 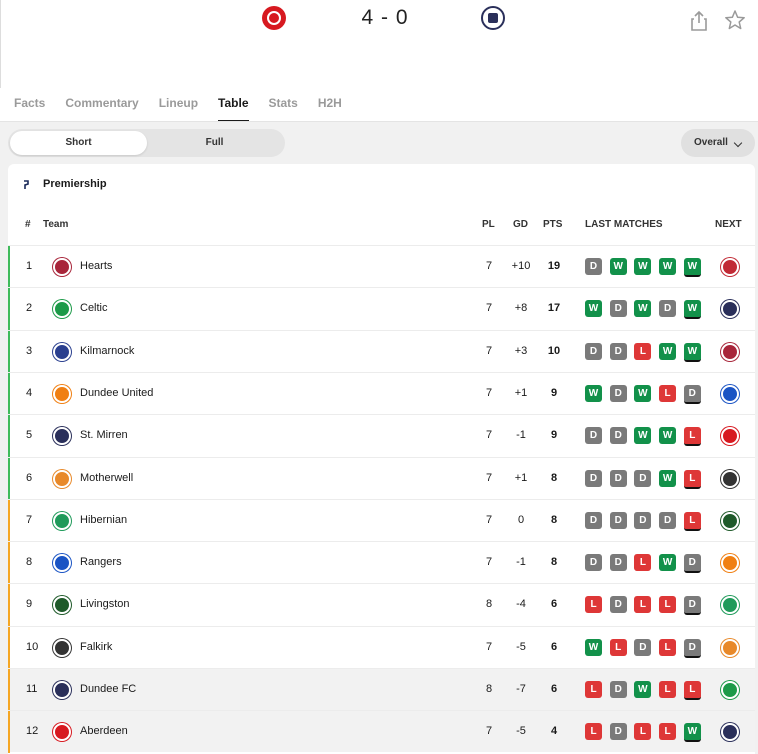 What do you see at coordinates (381, 309) in the screenshot?
I see `table-row: 2 Celtic 7 +8 17 W D W D W` at bounding box center [381, 309].